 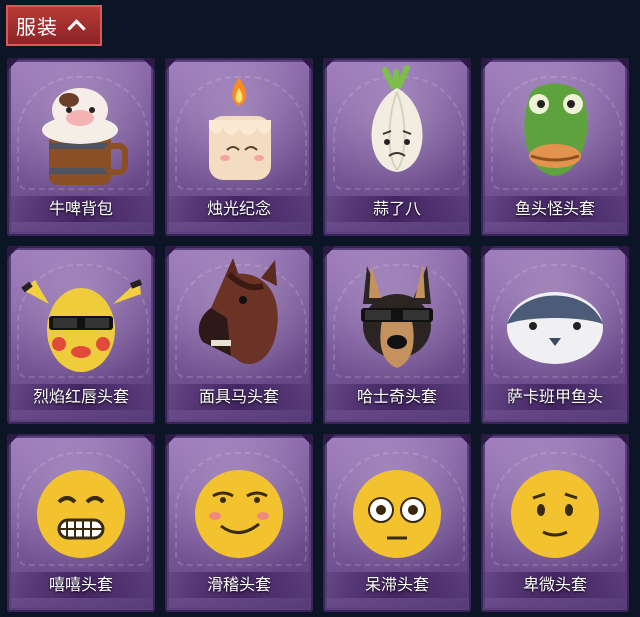 I want to click on costume-card-humble: 卑微头套, so click(x=555, y=523).